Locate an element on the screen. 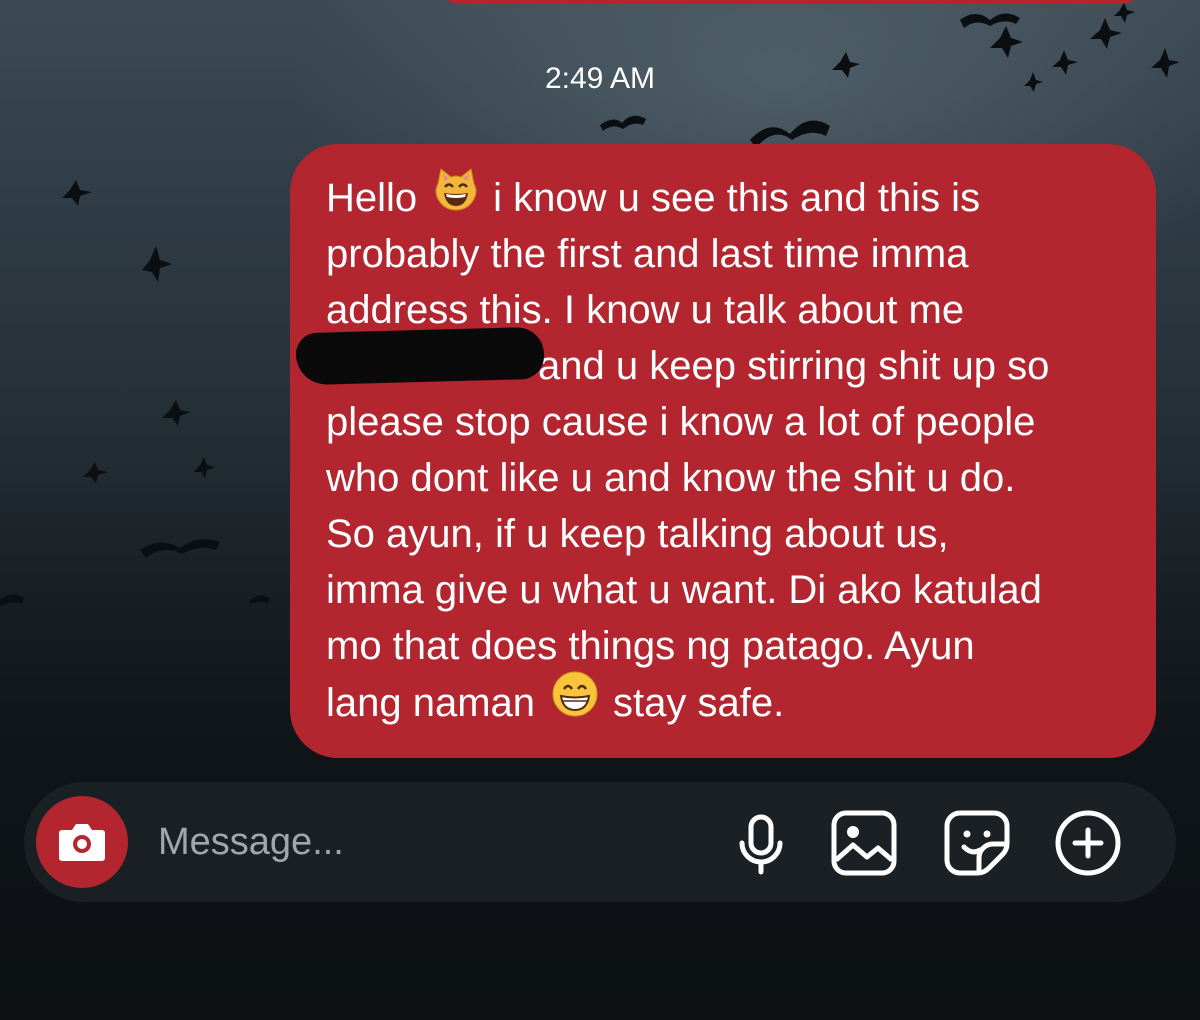  redaction-mark is located at coordinates (420, 356).